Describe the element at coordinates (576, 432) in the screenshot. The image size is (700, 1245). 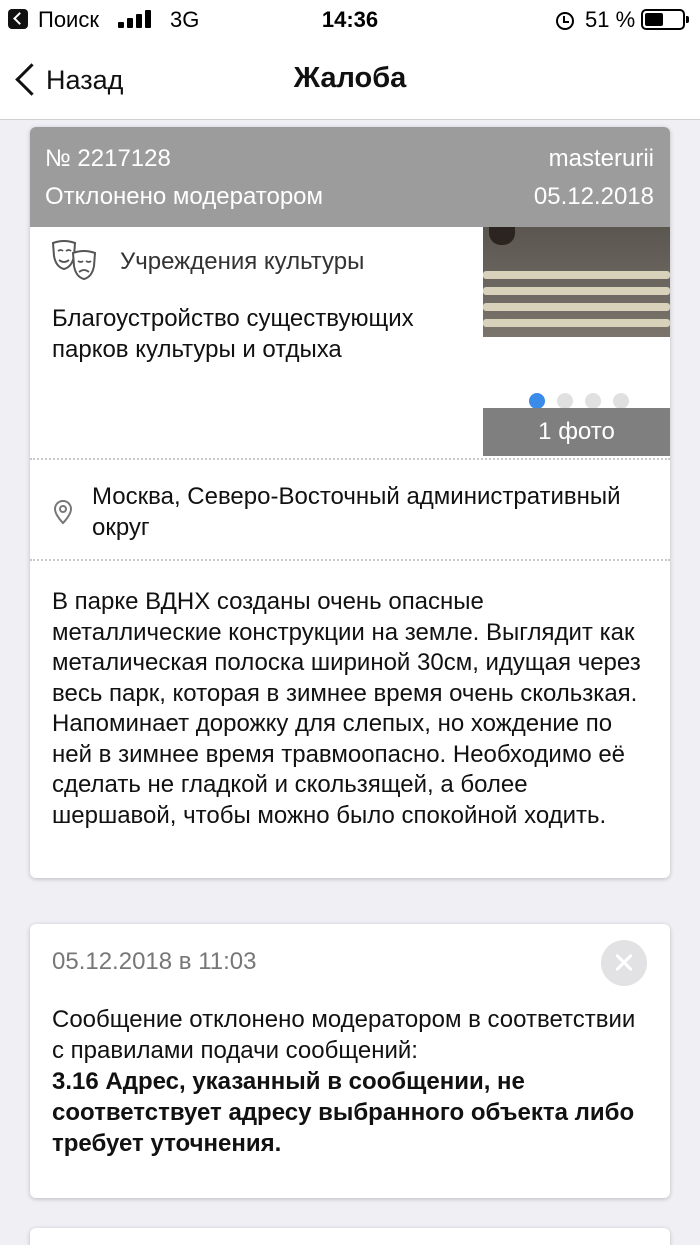
I see `photo-count-button: 1 фото` at that location.